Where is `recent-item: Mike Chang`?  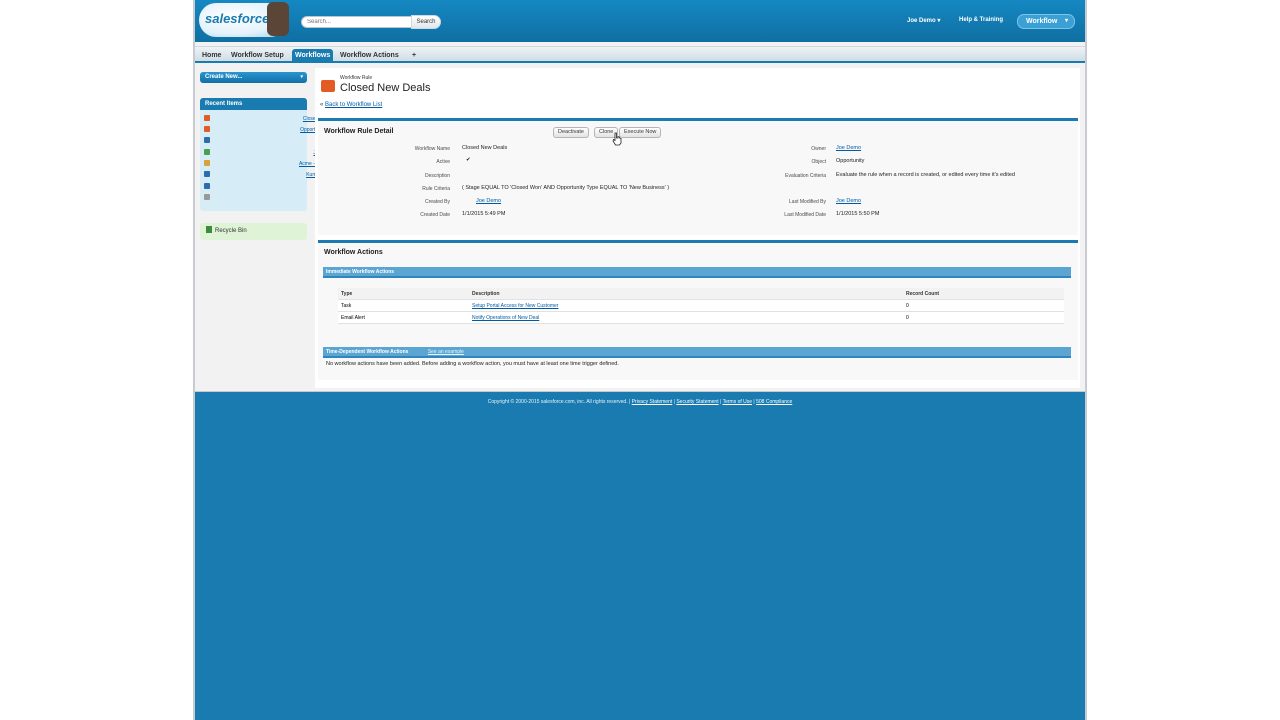 recent-item: Mike Chang is located at coordinates (274, 187).